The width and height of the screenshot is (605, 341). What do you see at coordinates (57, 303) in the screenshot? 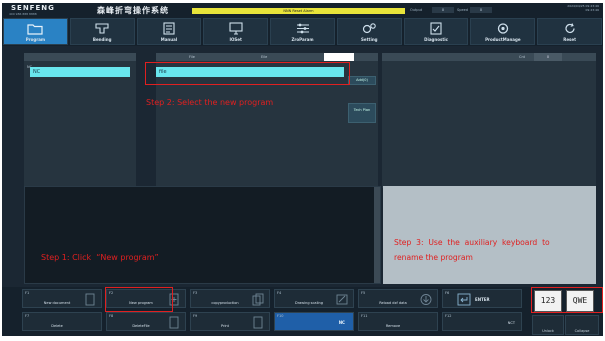
I see `fkey-label: New document` at bounding box center [57, 303].